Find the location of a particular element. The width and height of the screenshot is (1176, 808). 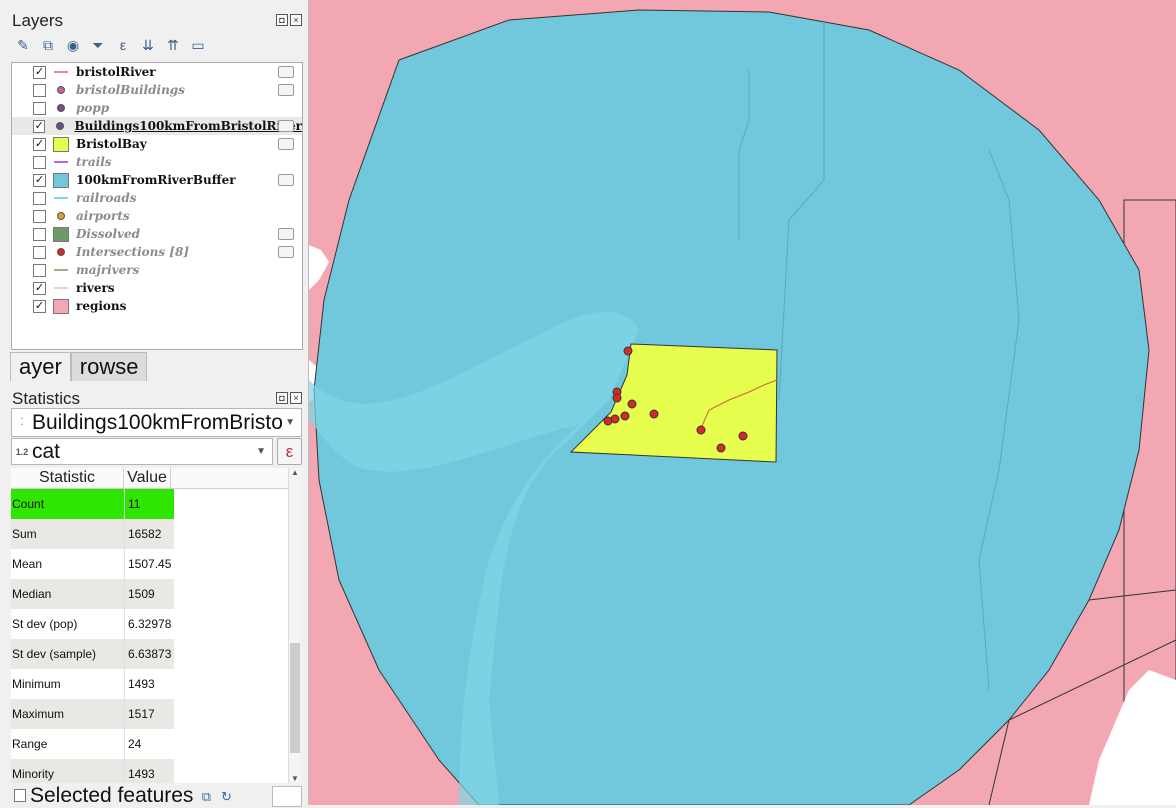

statistics-scrollbar: ▲ ▼ is located at coordinates (294, 625).